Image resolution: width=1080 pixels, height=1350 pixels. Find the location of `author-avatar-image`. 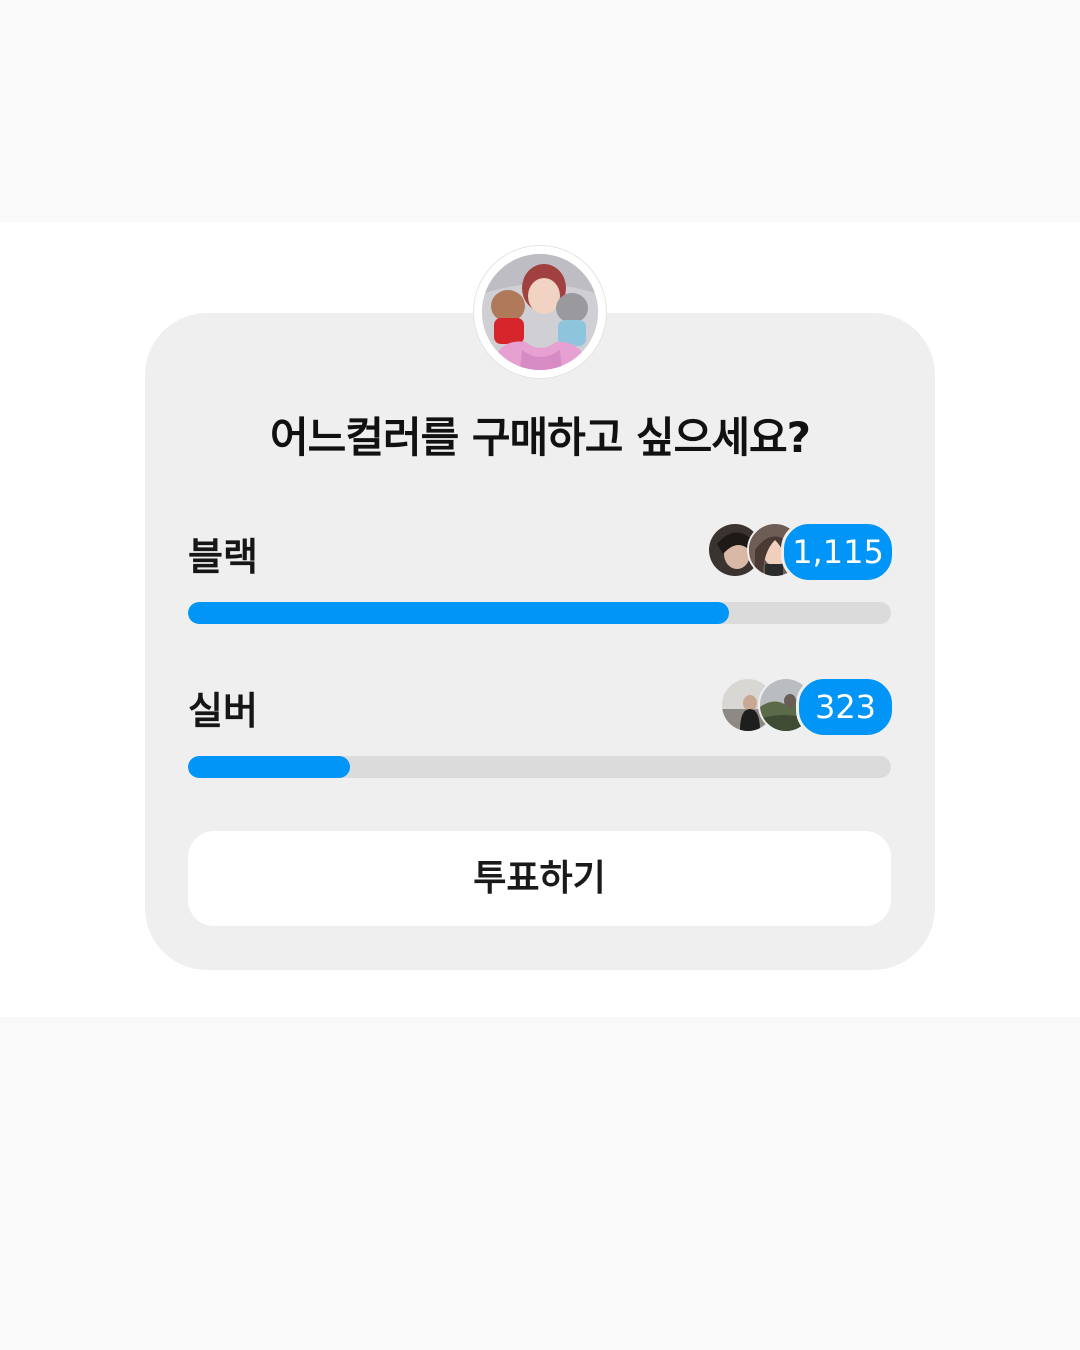

author-avatar-image is located at coordinates (540, 312).